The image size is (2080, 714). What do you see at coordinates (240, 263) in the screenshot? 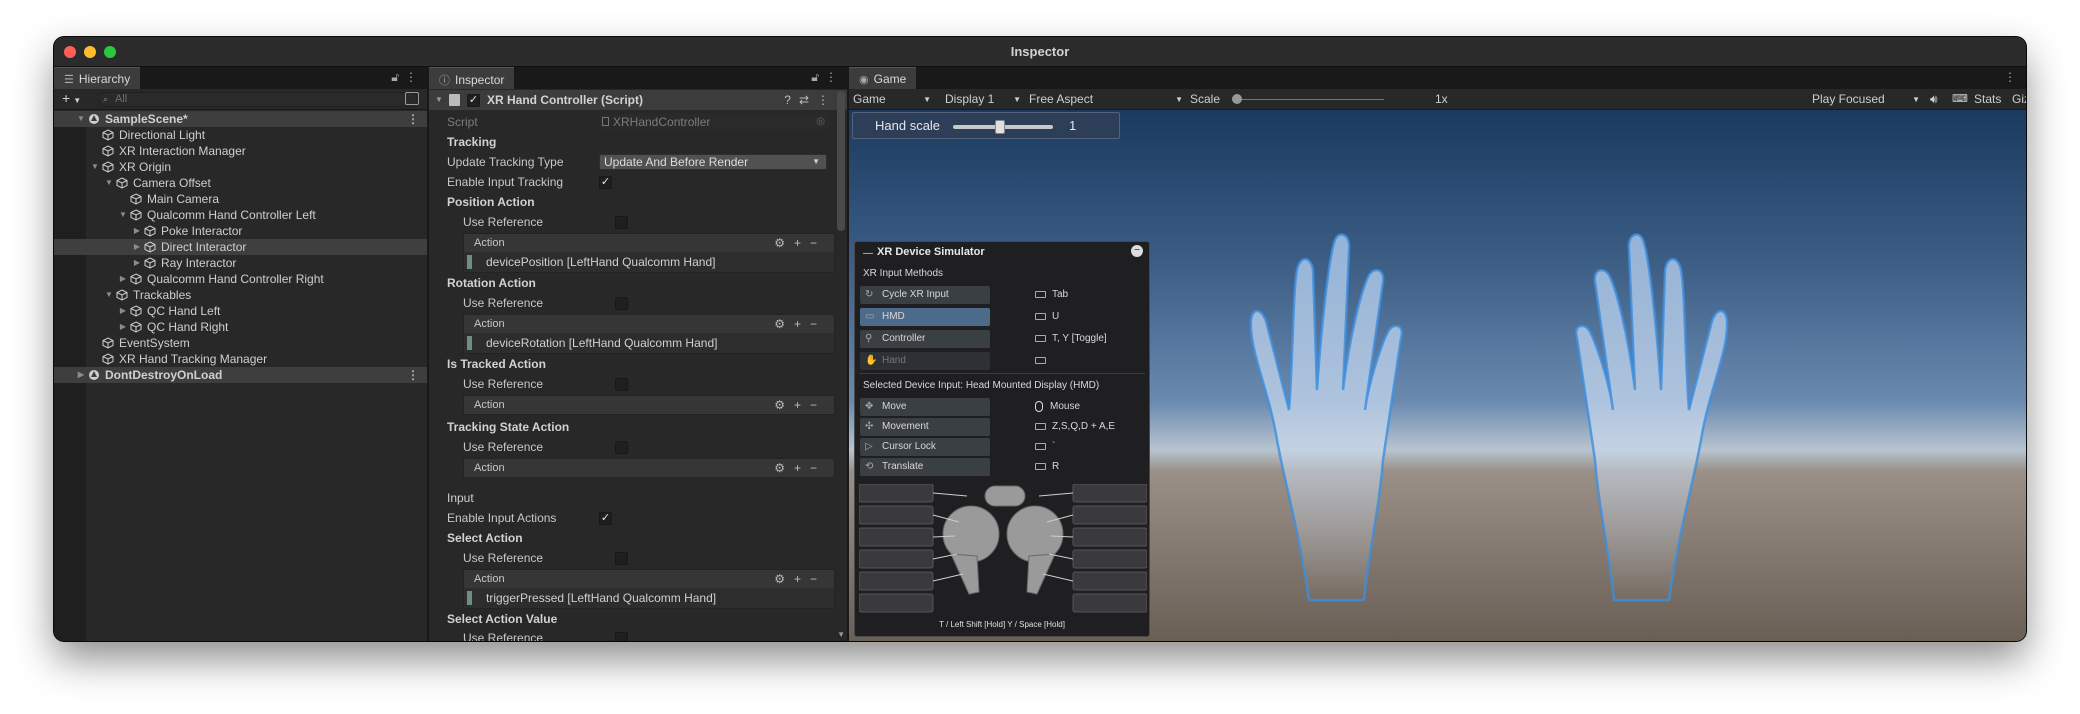
I see `hierarchy-item: ▶ Ray Interactor` at bounding box center [240, 263].